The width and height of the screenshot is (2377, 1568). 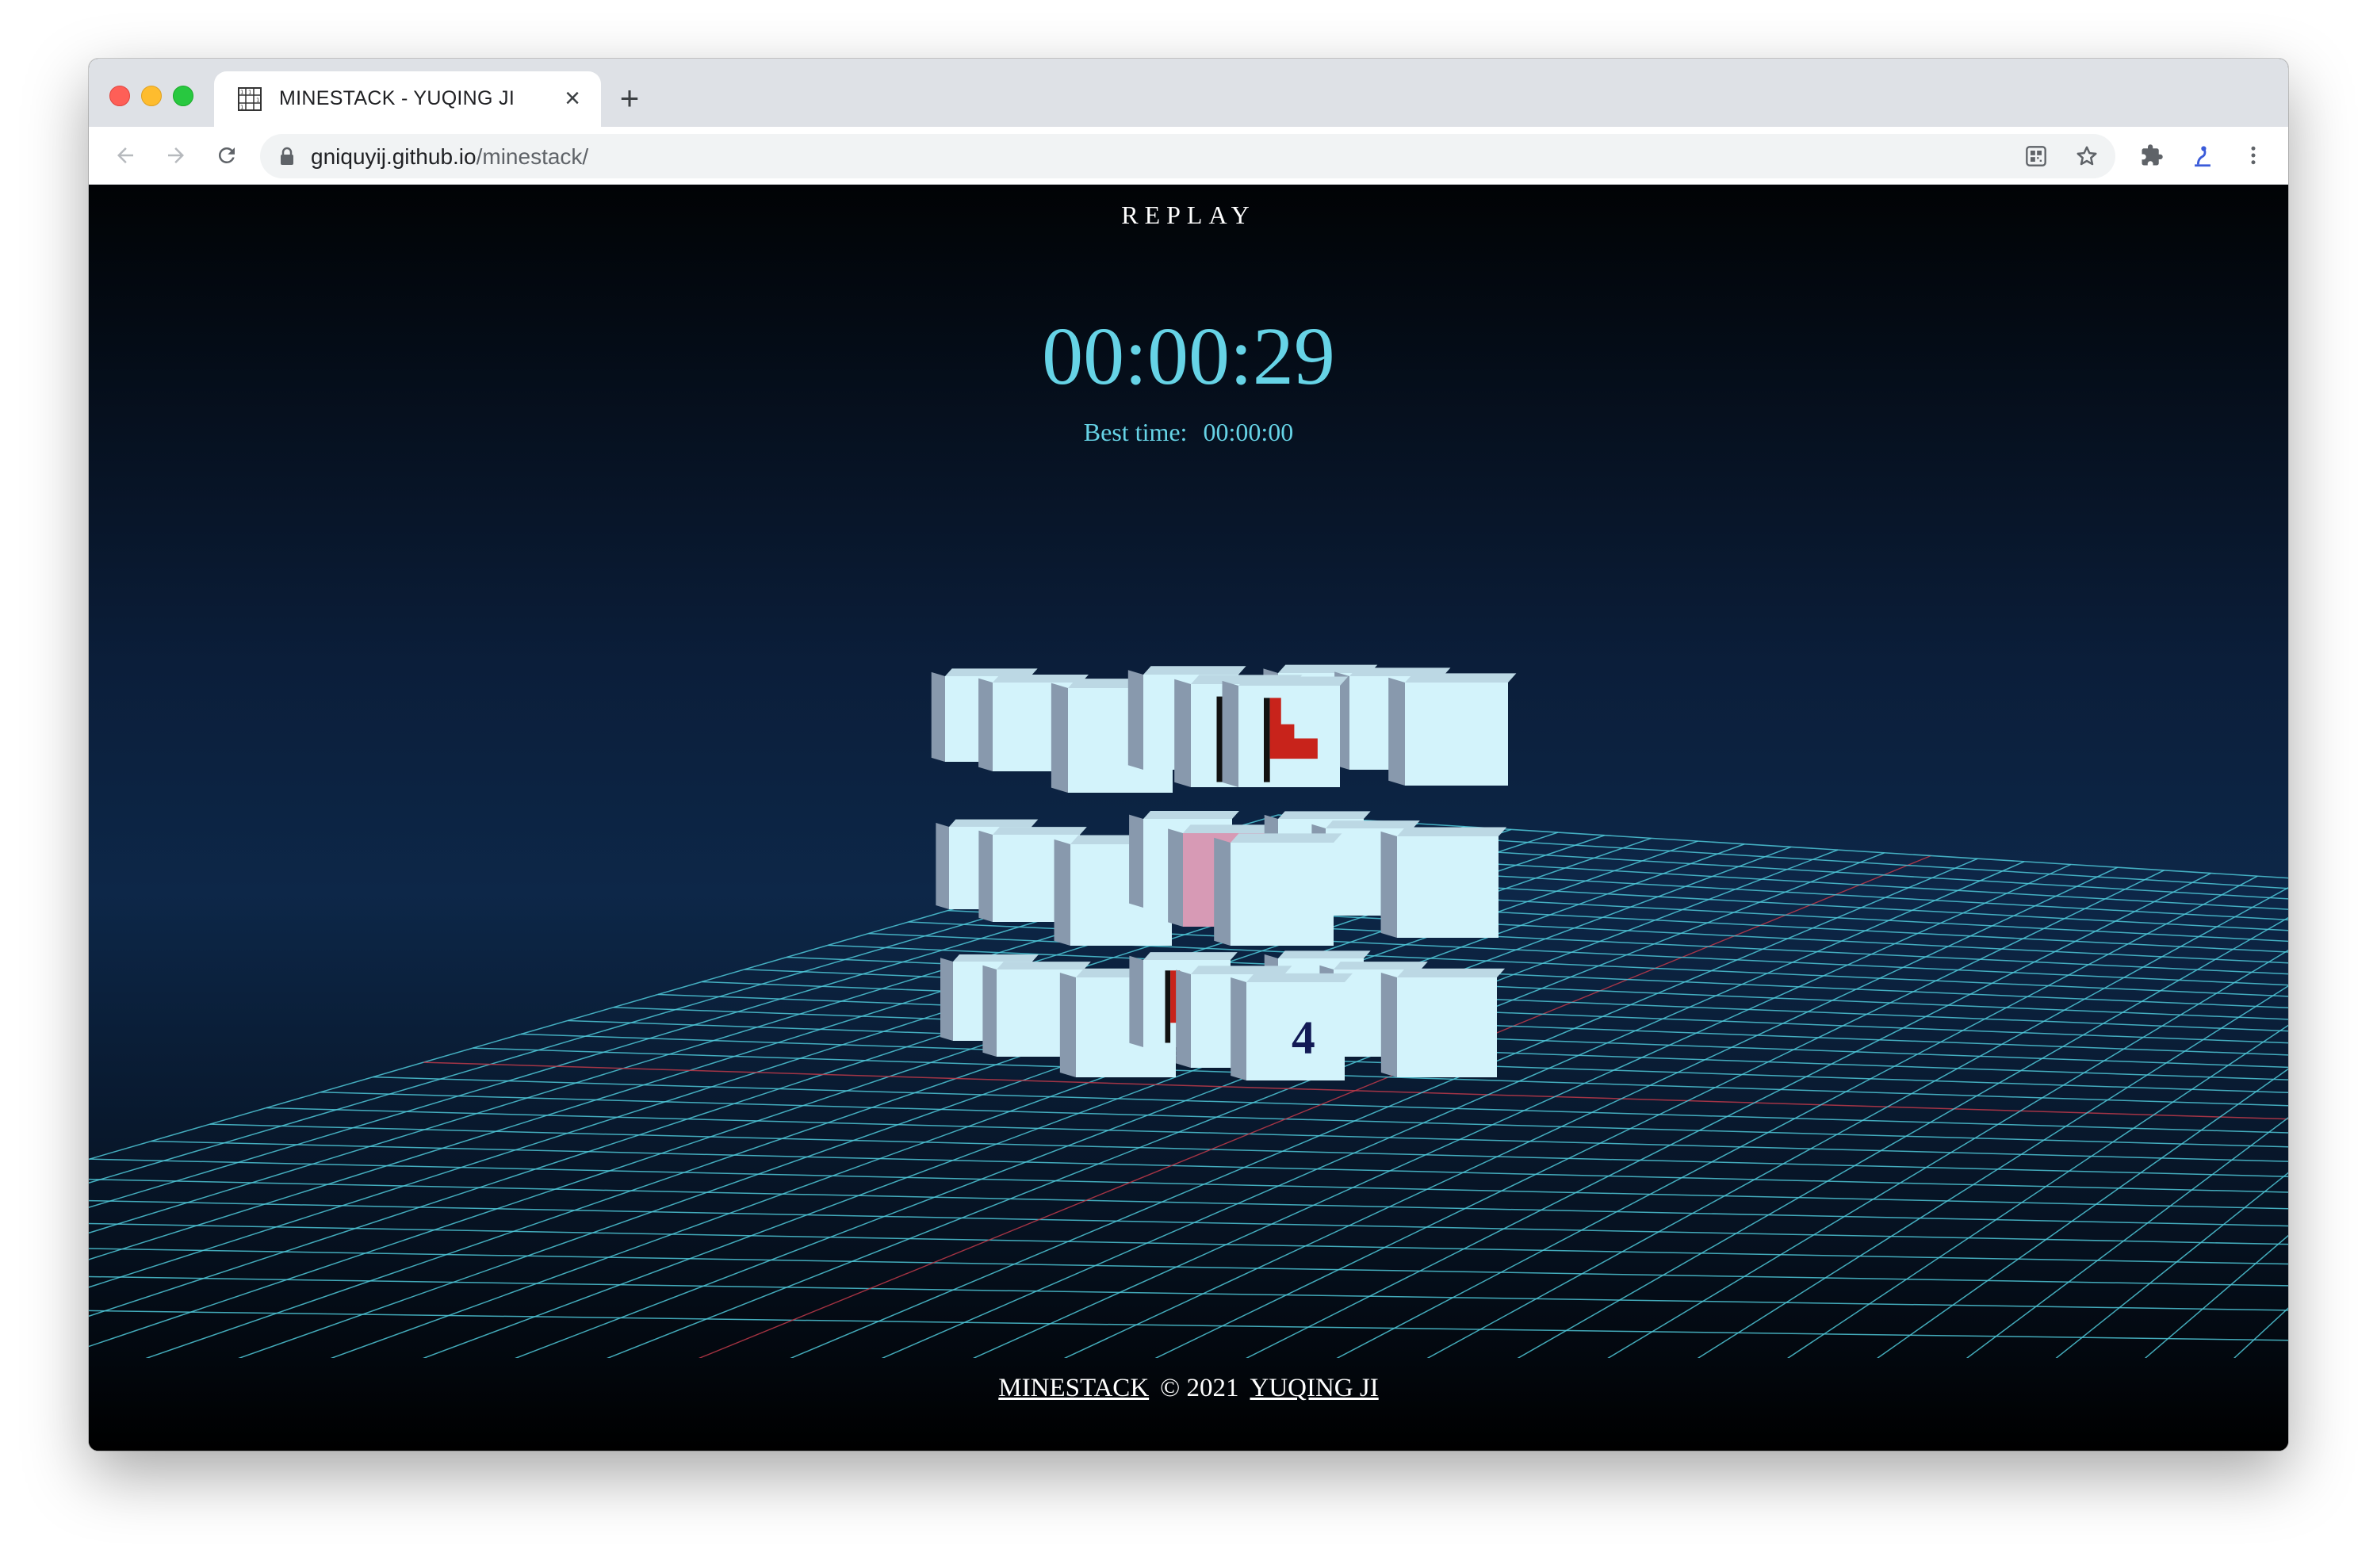 I want to click on more-vertical-icon, so click(x=2253, y=155).